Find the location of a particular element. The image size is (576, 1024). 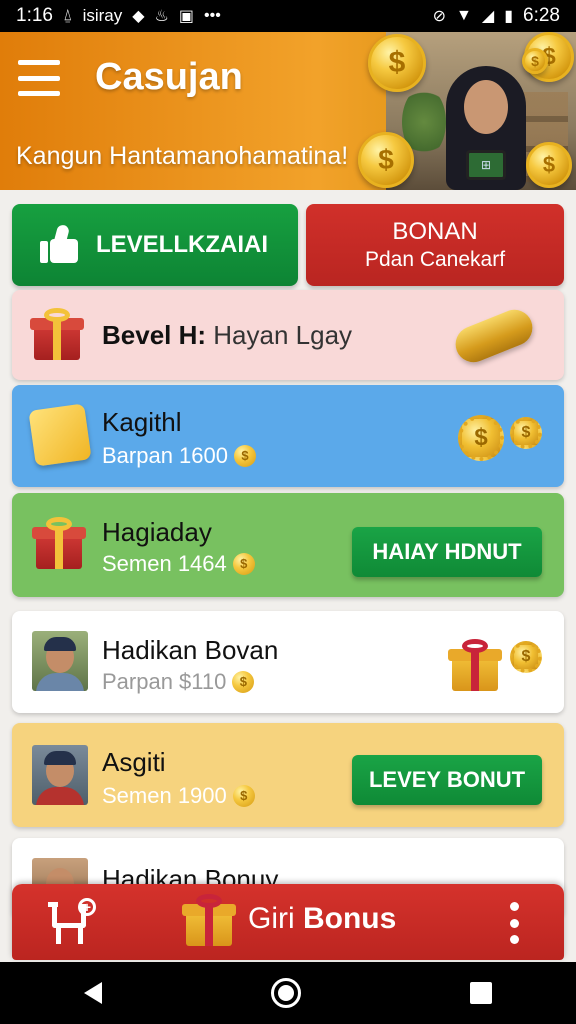

more-options-icon is located at coordinates (514, 923).